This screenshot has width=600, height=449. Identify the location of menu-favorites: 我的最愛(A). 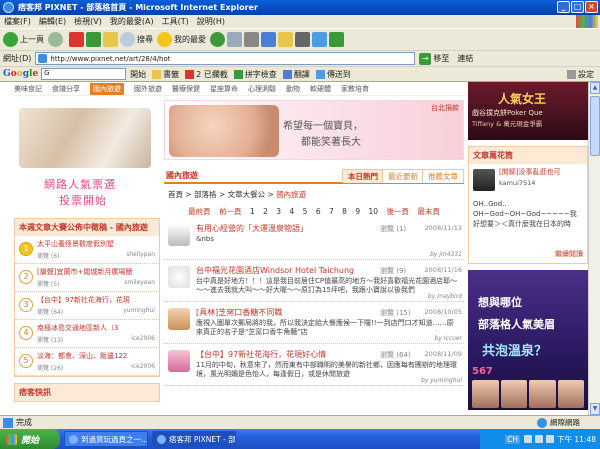
(132, 21).